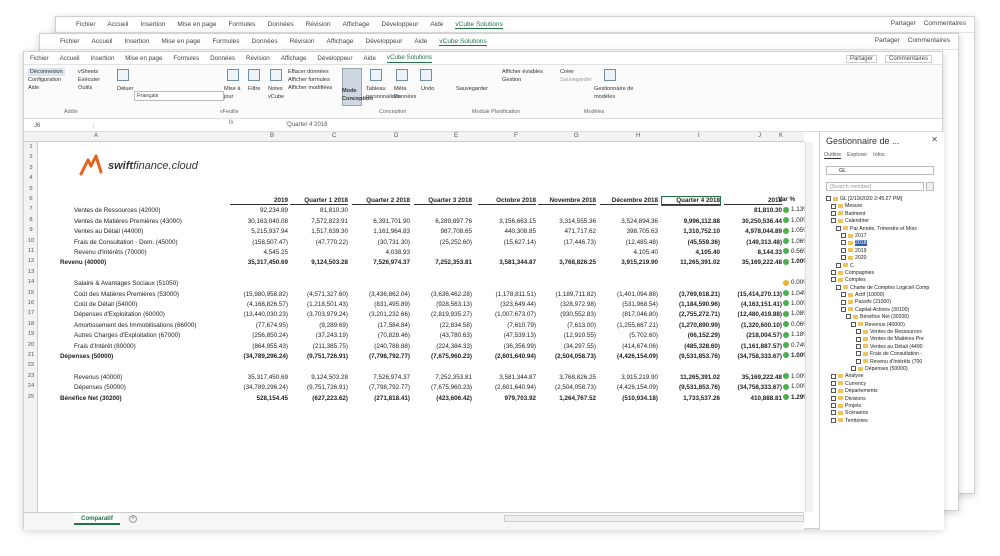  I want to click on row-header: 5, so click(31, 189).